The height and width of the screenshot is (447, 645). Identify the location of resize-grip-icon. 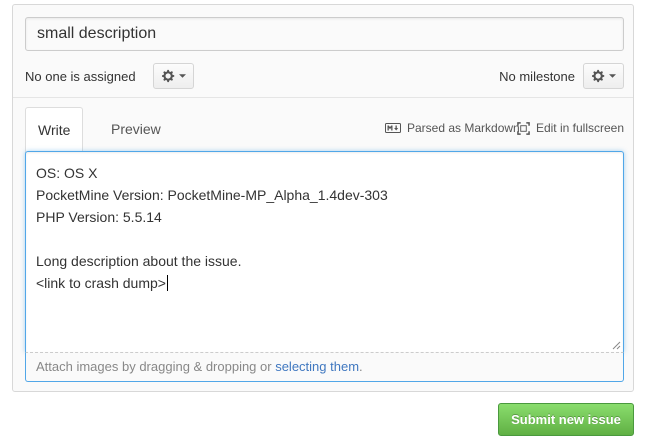
(616, 345).